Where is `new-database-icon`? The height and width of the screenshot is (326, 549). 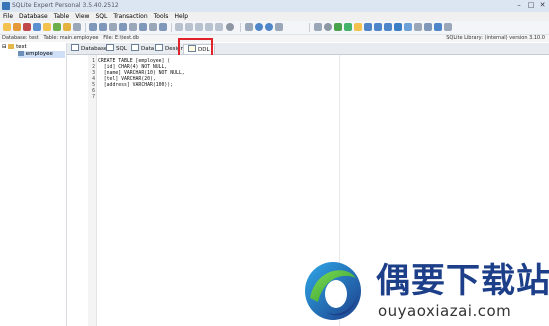
new-database-icon is located at coordinates (17, 27).